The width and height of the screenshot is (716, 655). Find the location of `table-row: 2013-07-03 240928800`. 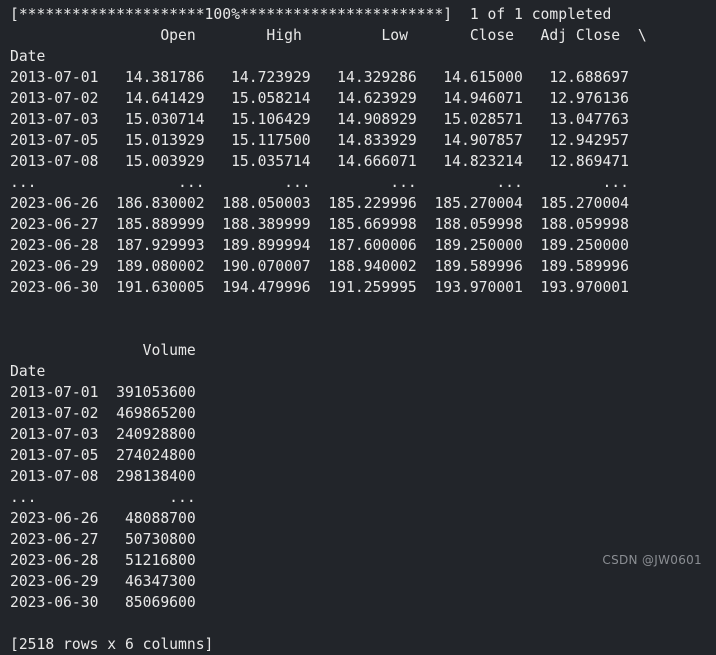

table-row: 2013-07-03 240928800 is located at coordinates (103, 434).